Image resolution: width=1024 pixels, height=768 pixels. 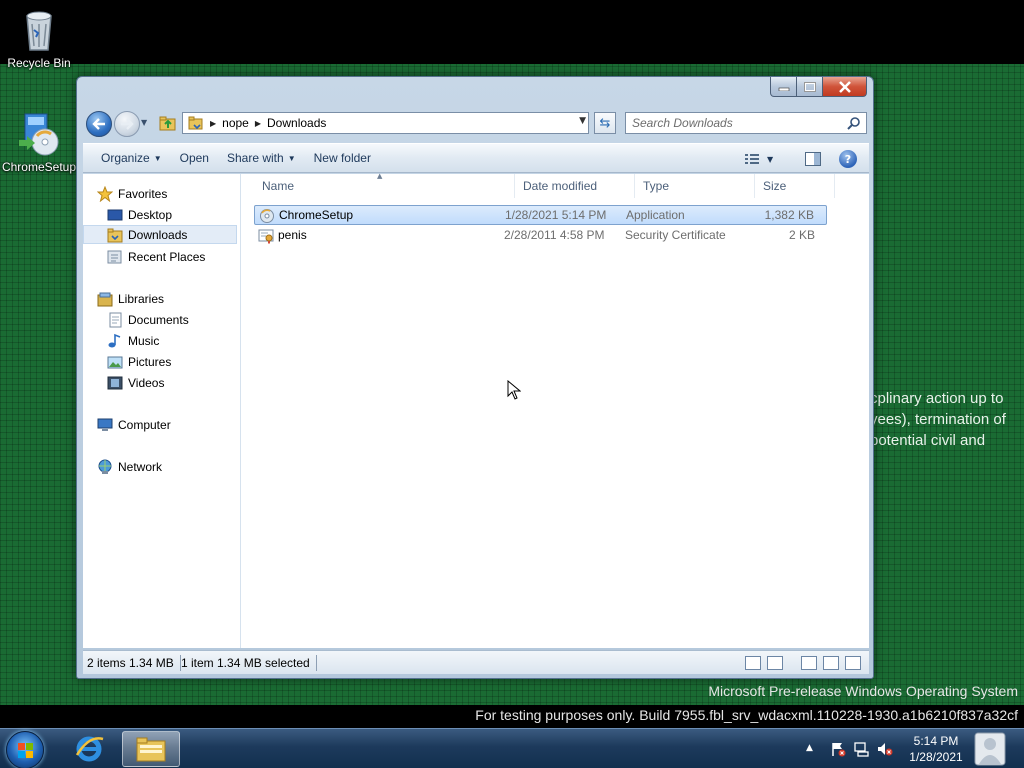 I want to click on minimize-icon, so click(x=783, y=89).